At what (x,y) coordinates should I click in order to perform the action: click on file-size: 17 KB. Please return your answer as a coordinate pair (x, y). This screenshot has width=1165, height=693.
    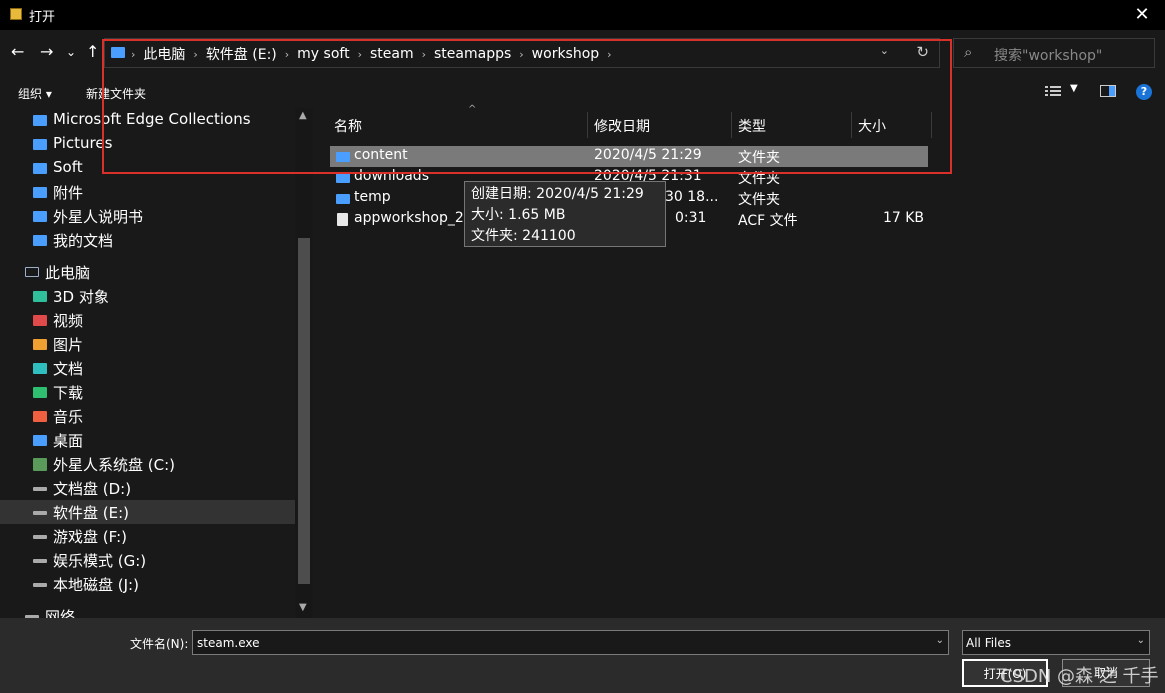
    Looking at the image, I should click on (903, 218).